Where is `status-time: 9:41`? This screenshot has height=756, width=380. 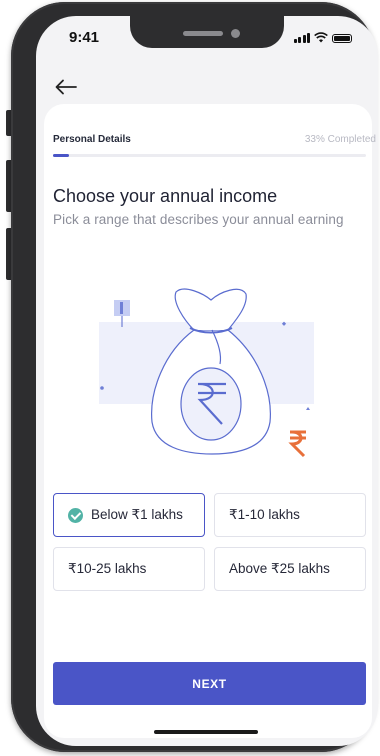 status-time: 9:41 is located at coordinates (84, 37).